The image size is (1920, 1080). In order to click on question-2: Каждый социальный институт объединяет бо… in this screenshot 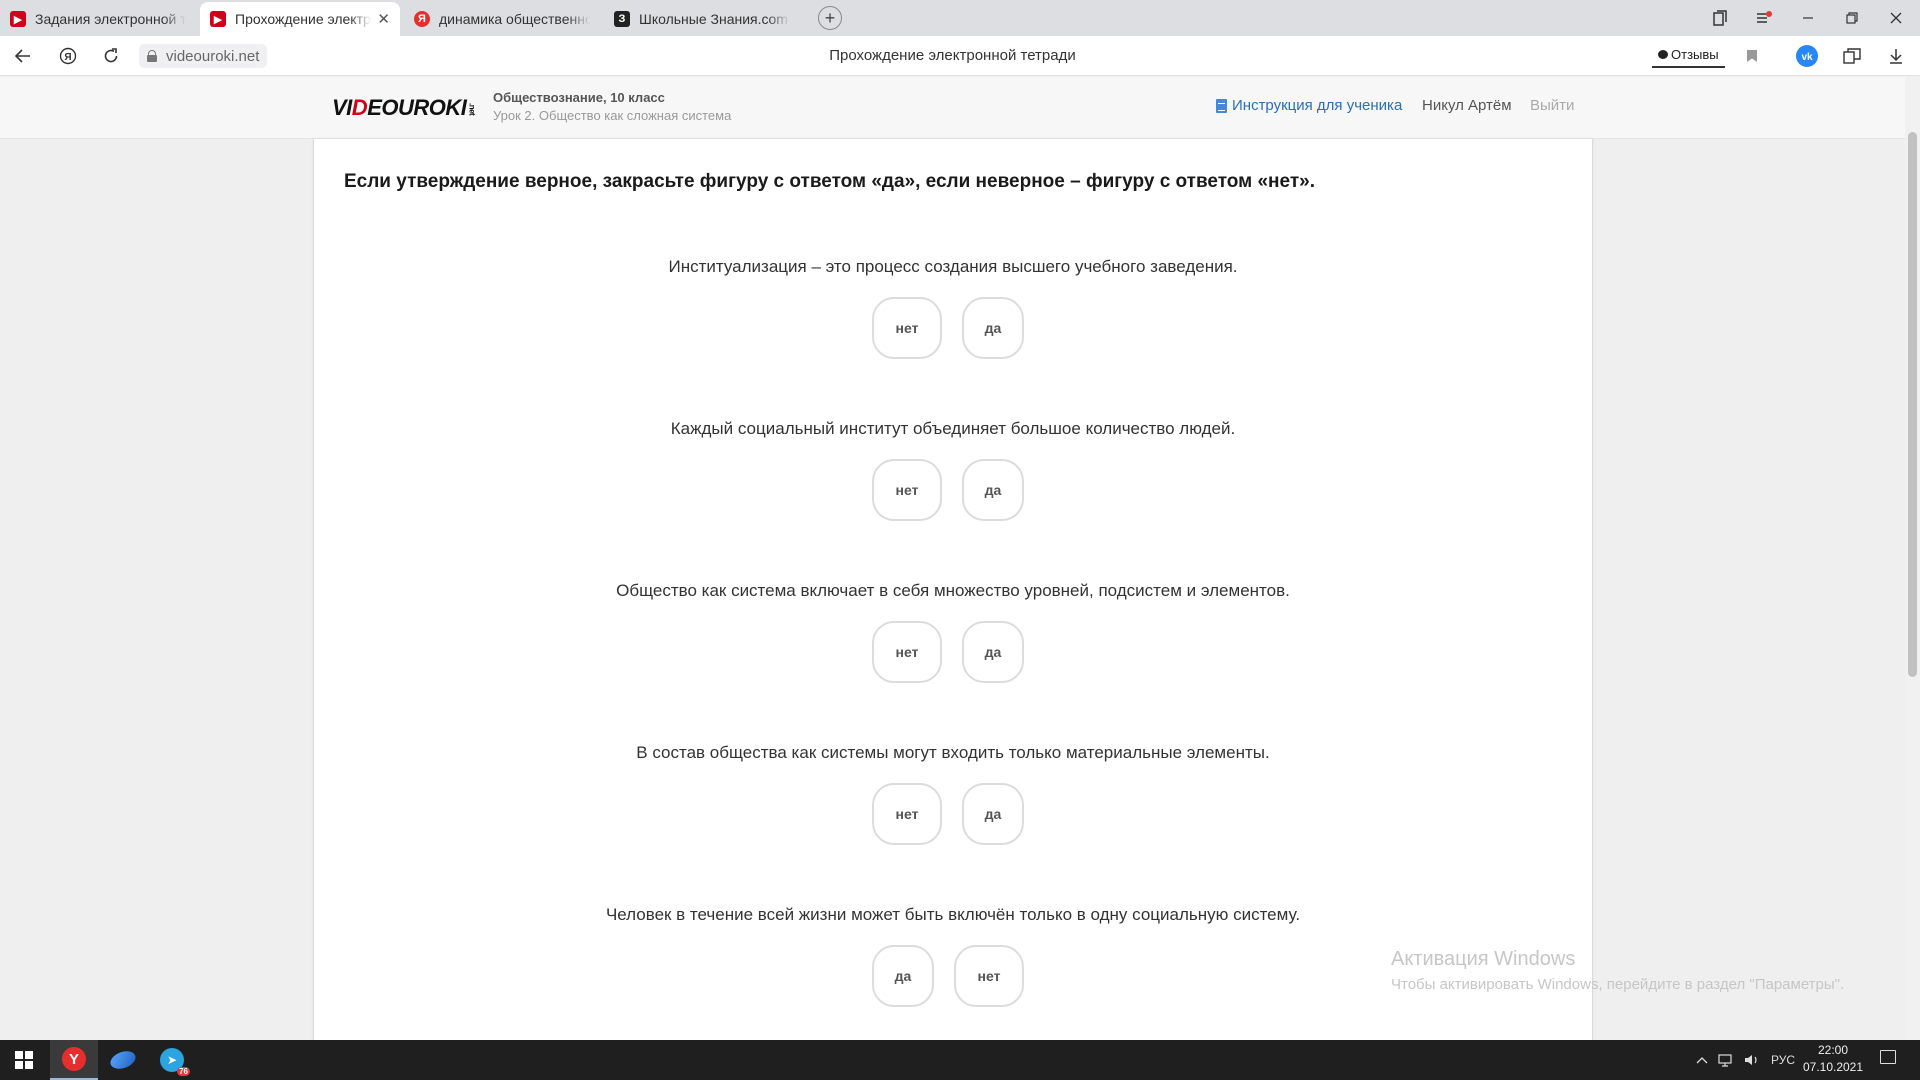, I will do `click(953, 428)`.